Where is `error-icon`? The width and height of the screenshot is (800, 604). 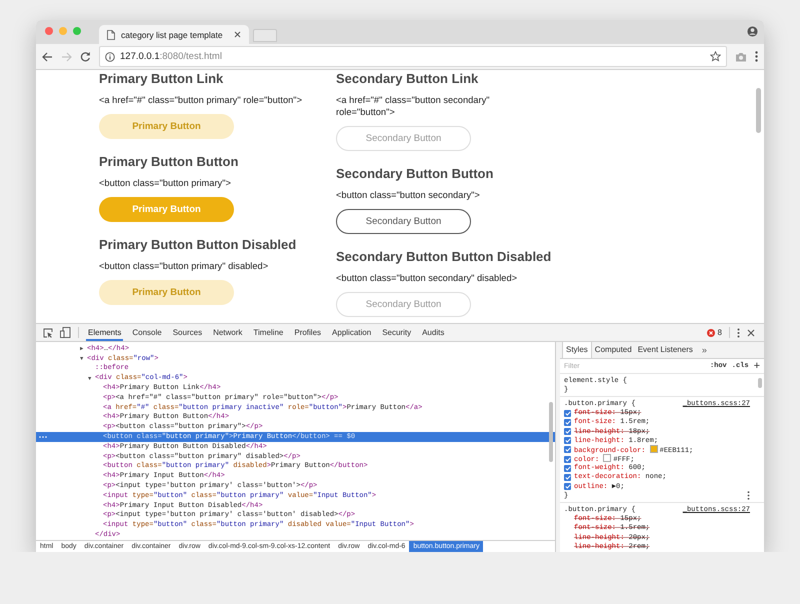 error-icon is located at coordinates (710, 332).